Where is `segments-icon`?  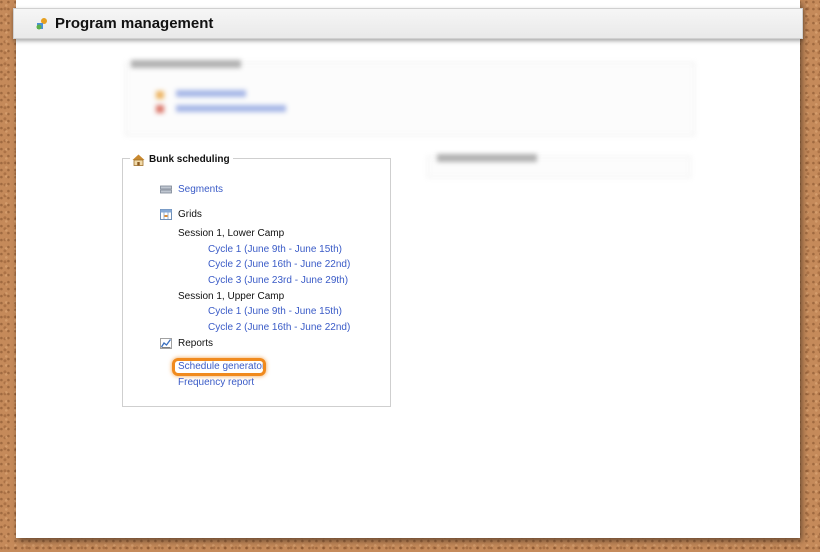
segments-icon is located at coordinates (166, 189).